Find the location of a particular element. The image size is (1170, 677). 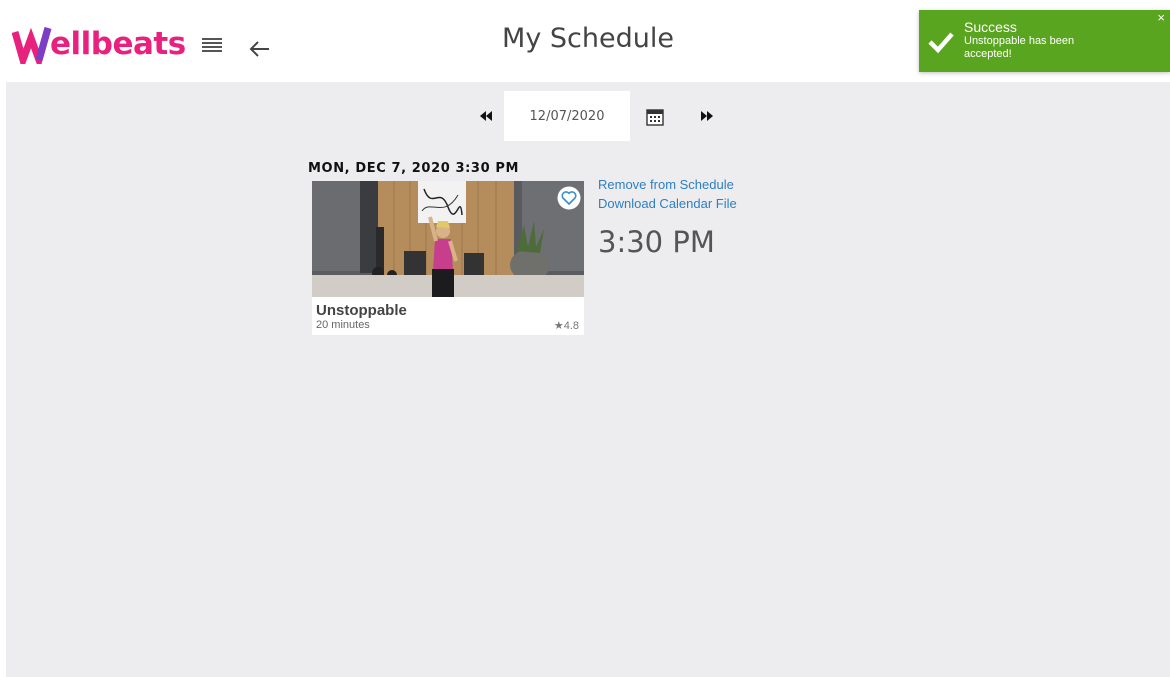

checkmark-icon is located at coordinates (941, 43).